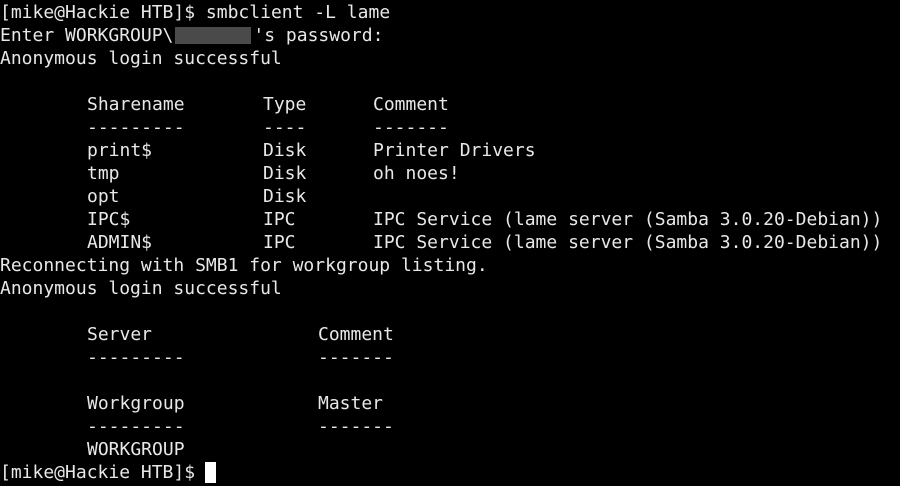 This screenshot has width=900, height=486. I want to click on share-col-type: Type, so click(285, 104).